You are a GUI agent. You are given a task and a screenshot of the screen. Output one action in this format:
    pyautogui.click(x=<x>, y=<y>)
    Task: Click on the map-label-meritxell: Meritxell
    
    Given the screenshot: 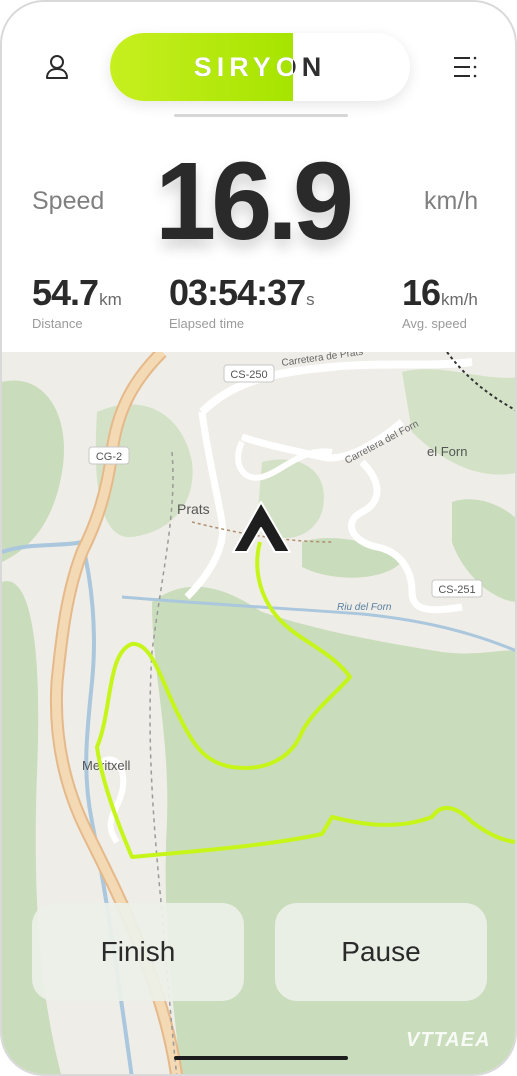 What is the action you would take?
    pyautogui.click(x=106, y=765)
    